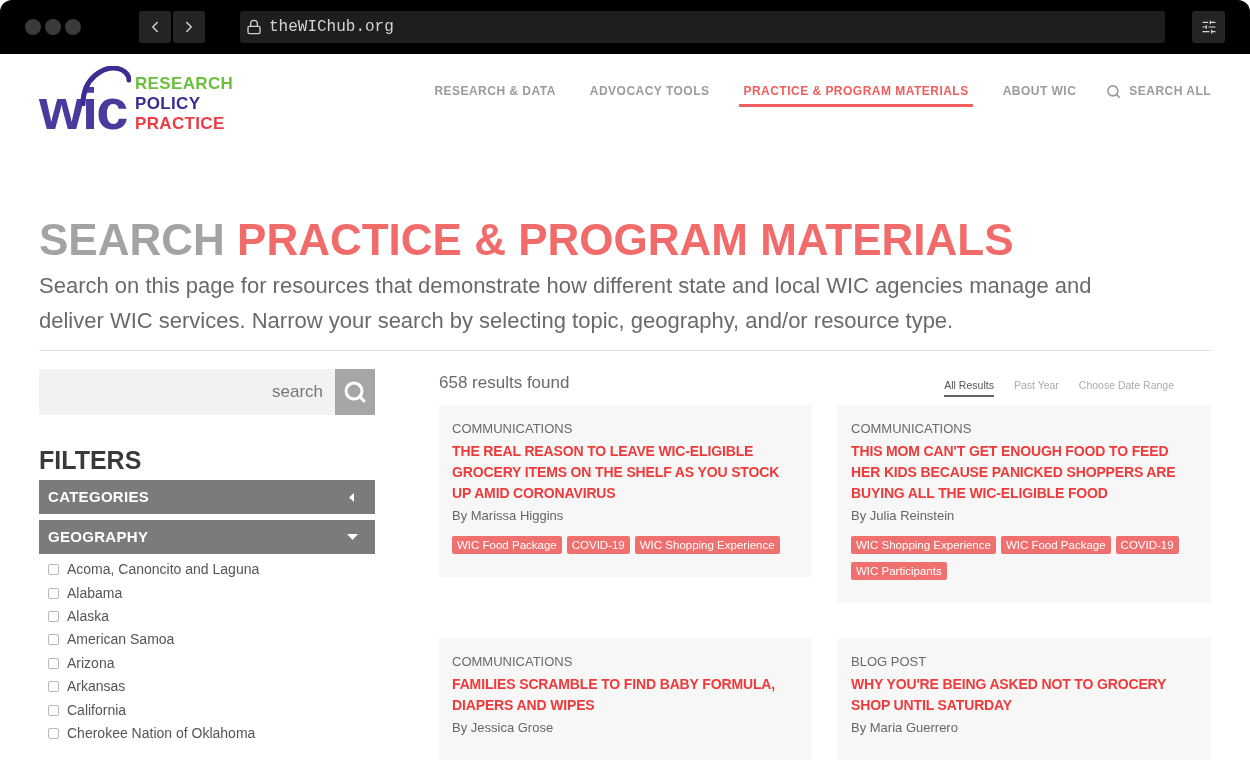 The height and width of the screenshot is (762, 1250). Describe the element at coordinates (168, 104) in the screenshot. I see `logo-text: POLICY` at that location.